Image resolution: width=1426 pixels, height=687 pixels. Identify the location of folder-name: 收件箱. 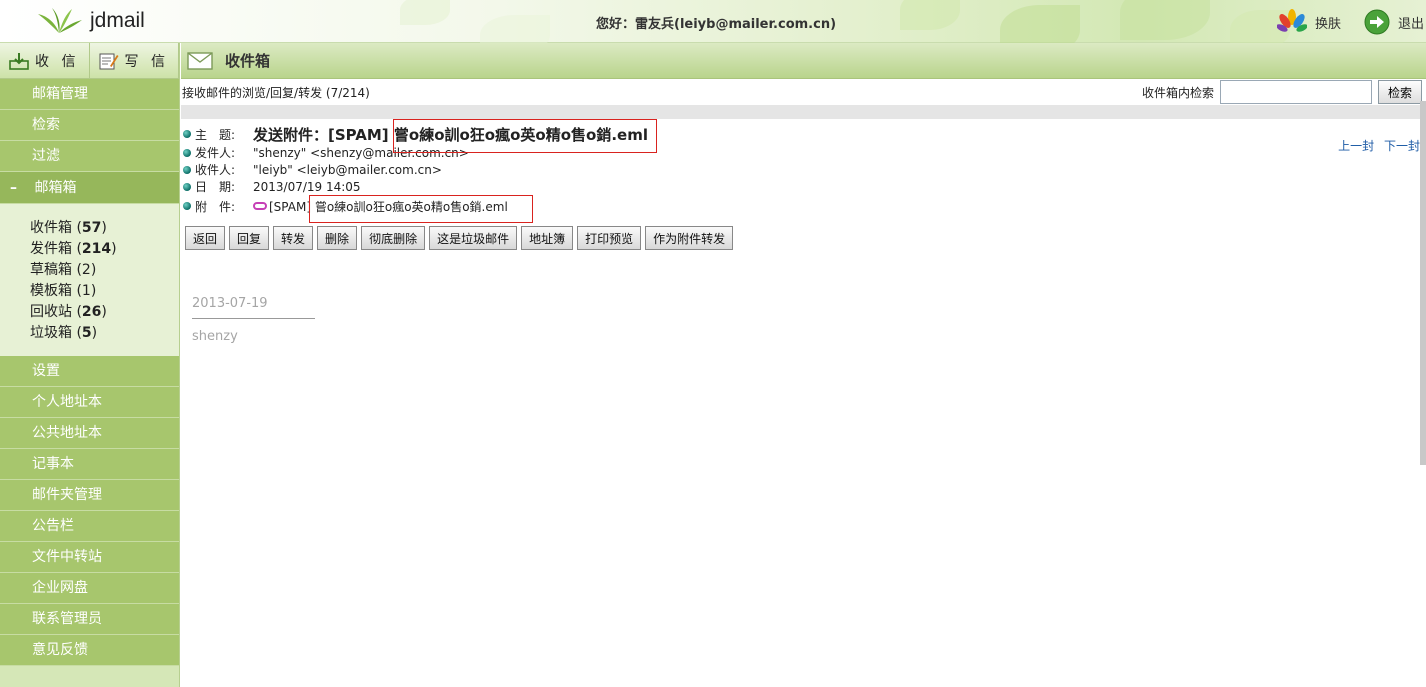
(51, 228).